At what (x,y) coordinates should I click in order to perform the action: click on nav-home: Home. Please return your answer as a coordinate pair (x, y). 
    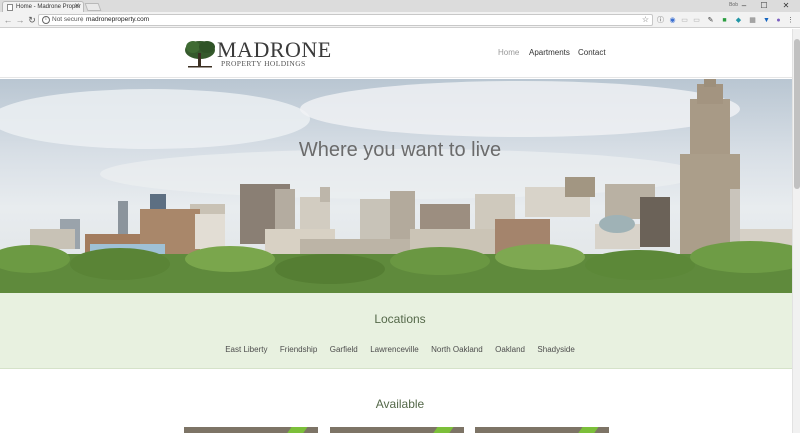
    Looking at the image, I should click on (508, 52).